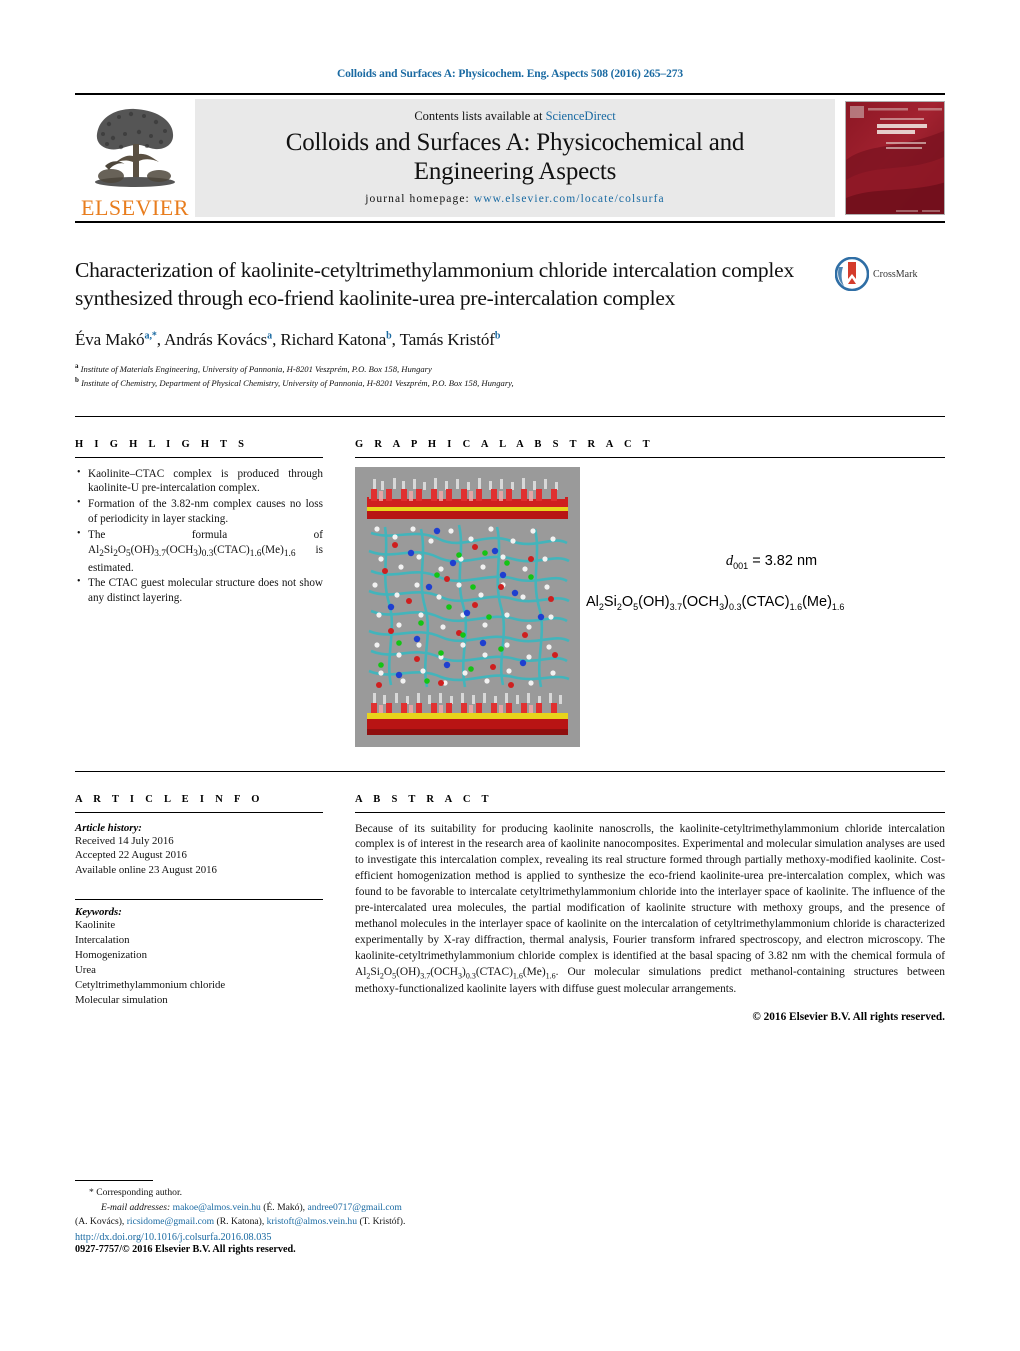 Image resolution: width=1020 pixels, height=1351 pixels. I want to click on sciencedirect-link: ScienceDirect, so click(581, 116).